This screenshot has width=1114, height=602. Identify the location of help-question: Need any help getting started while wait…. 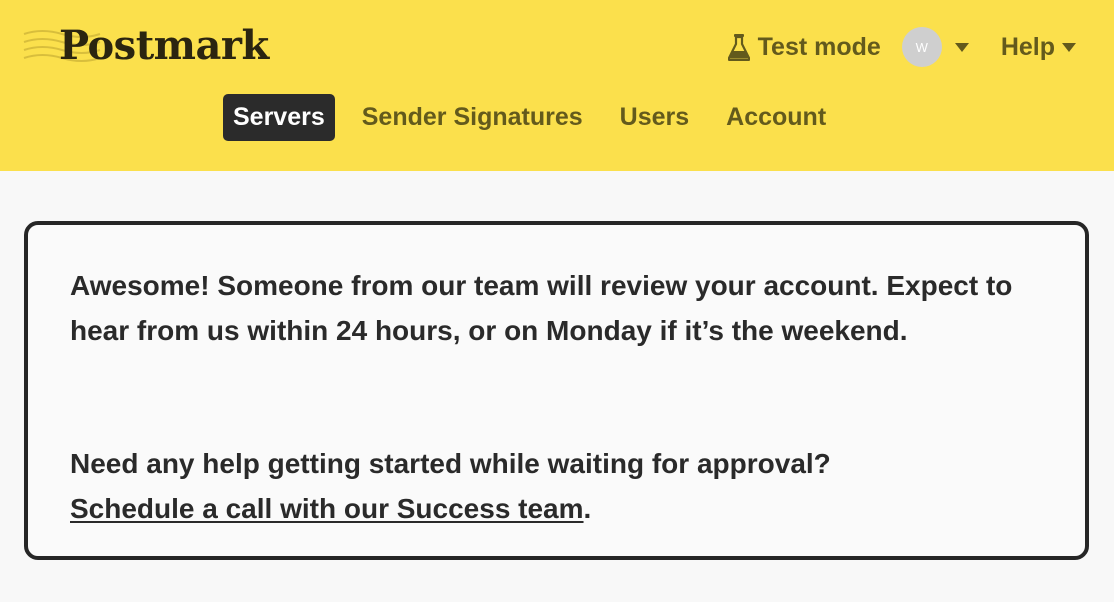
(450, 463).